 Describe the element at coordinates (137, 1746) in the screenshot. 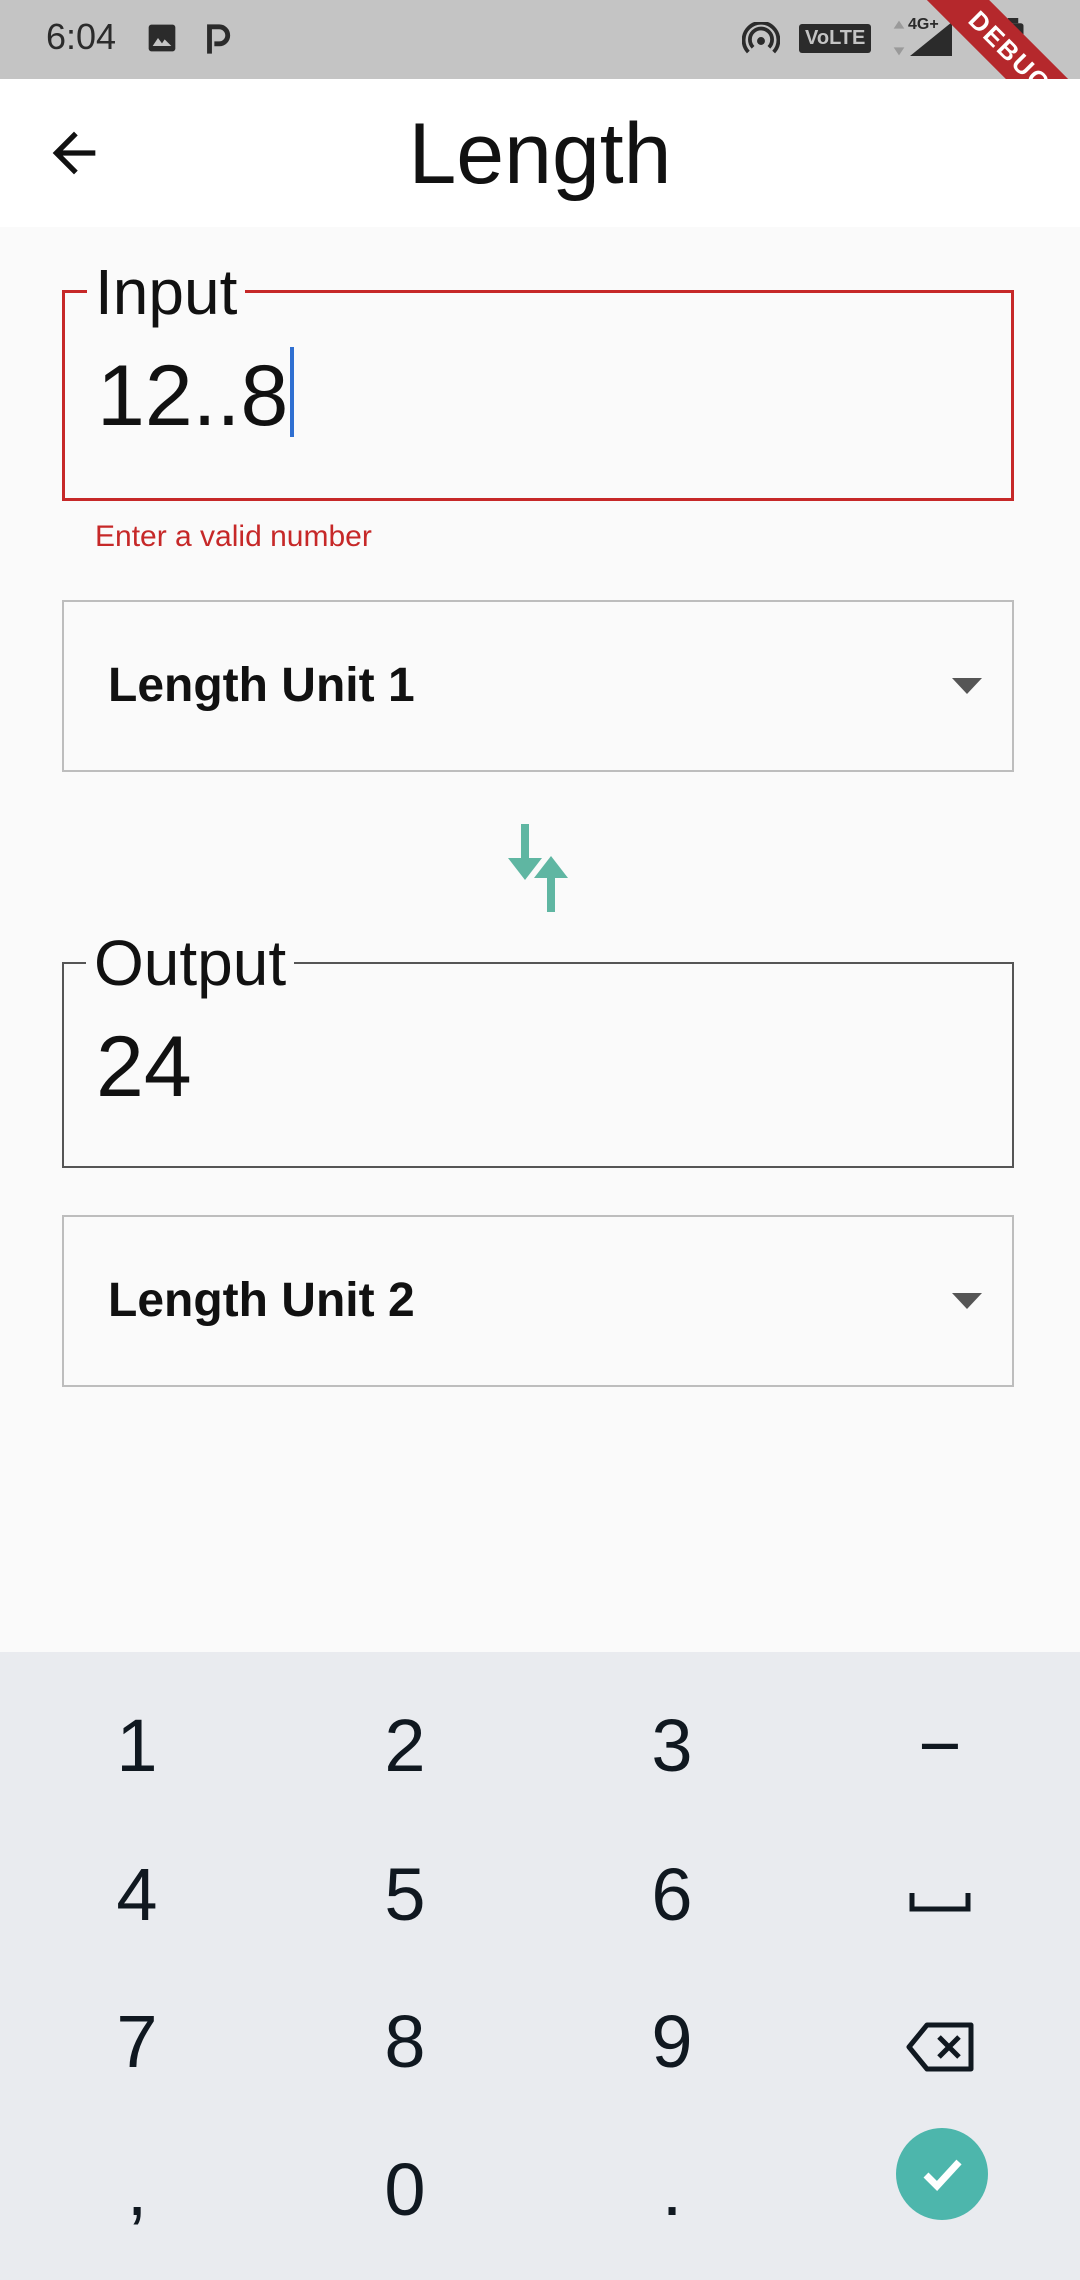

I see `key-1: 1` at that location.